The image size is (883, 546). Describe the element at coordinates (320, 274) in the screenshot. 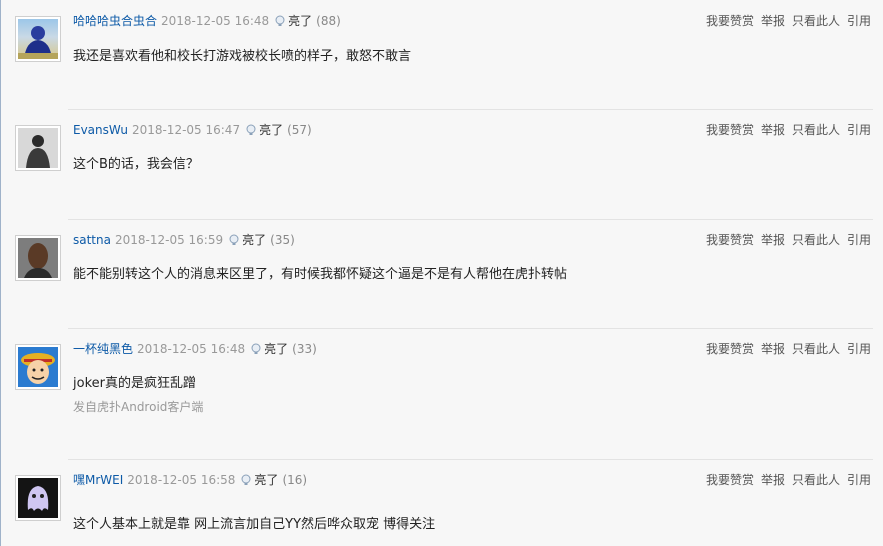

I see `reply-content: 能不能别转这个人的消息来区里了，有时候我都怀疑这个逼是不是有人帮他在虎扑转帖` at that location.